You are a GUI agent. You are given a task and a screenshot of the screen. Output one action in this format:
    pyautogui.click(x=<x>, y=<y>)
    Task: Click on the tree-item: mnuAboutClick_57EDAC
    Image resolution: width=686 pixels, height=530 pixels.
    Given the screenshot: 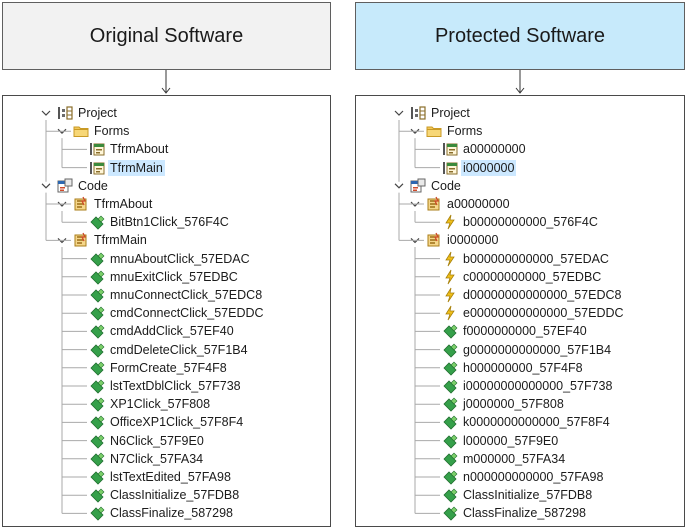 What is the action you would take?
    pyautogui.click(x=170, y=259)
    